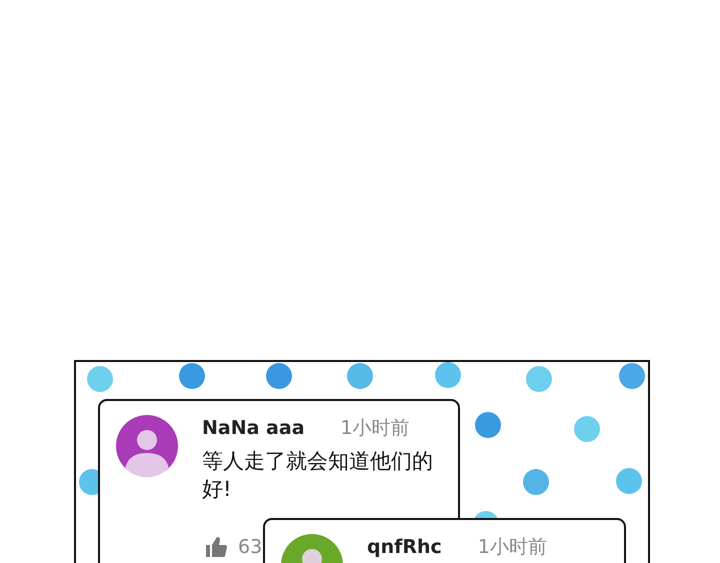 The width and height of the screenshot is (720, 563). I want to click on thumbs-up-icon, so click(216, 547).